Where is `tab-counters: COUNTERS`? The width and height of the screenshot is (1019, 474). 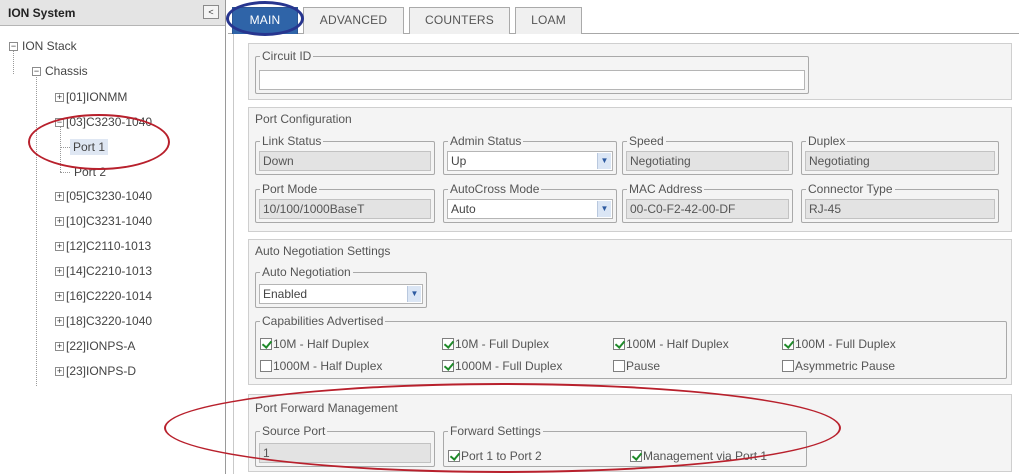 tab-counters: COUNTERS is located at coordinates (459, 20).